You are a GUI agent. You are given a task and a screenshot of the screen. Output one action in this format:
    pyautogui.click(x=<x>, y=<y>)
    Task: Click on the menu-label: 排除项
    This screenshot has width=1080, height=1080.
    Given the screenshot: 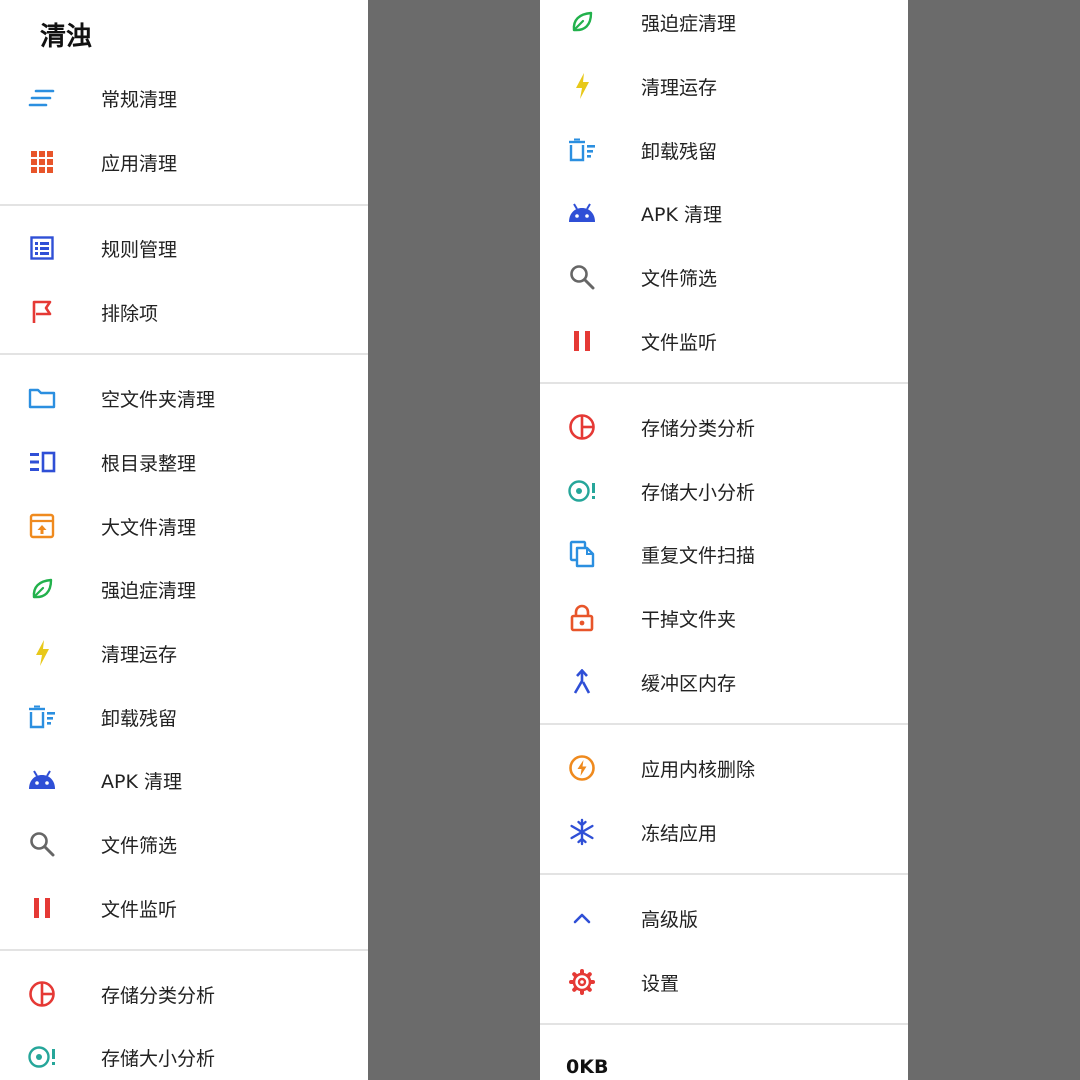 What is the action you would take?
    pyautogui.click(x=130, y=313)
    